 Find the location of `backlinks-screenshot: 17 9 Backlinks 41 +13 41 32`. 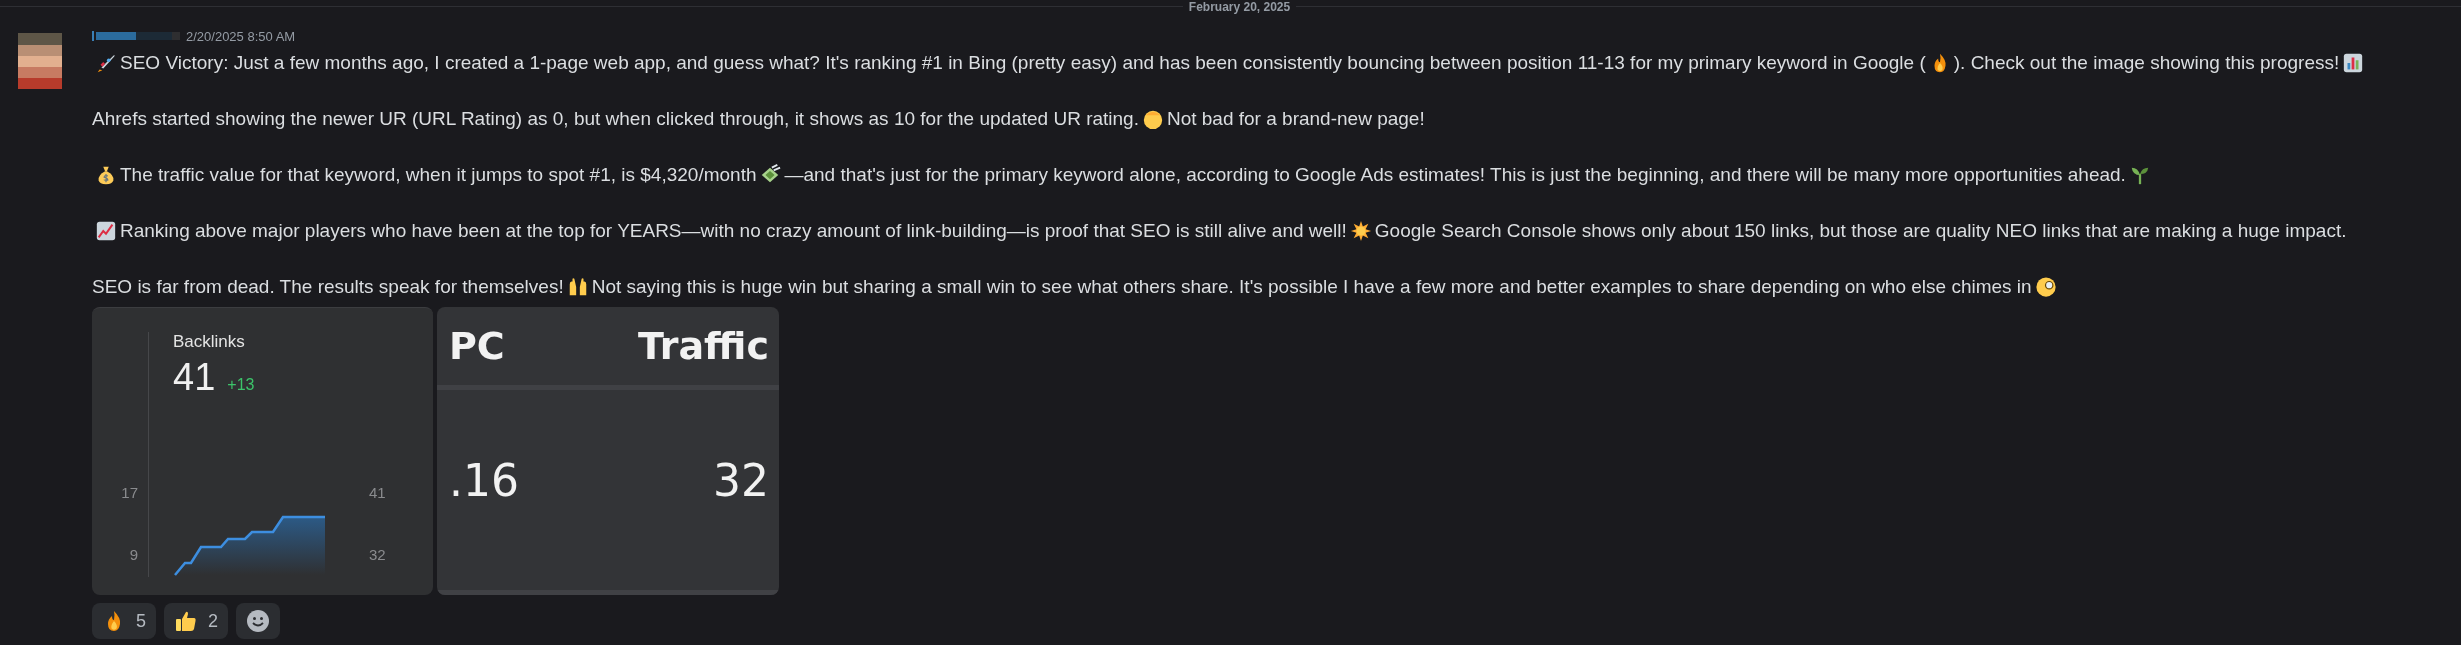

backlinks-screenshot: 17 9 Backlinks 41 +13 41 32 is located at coordinates (262, 451).